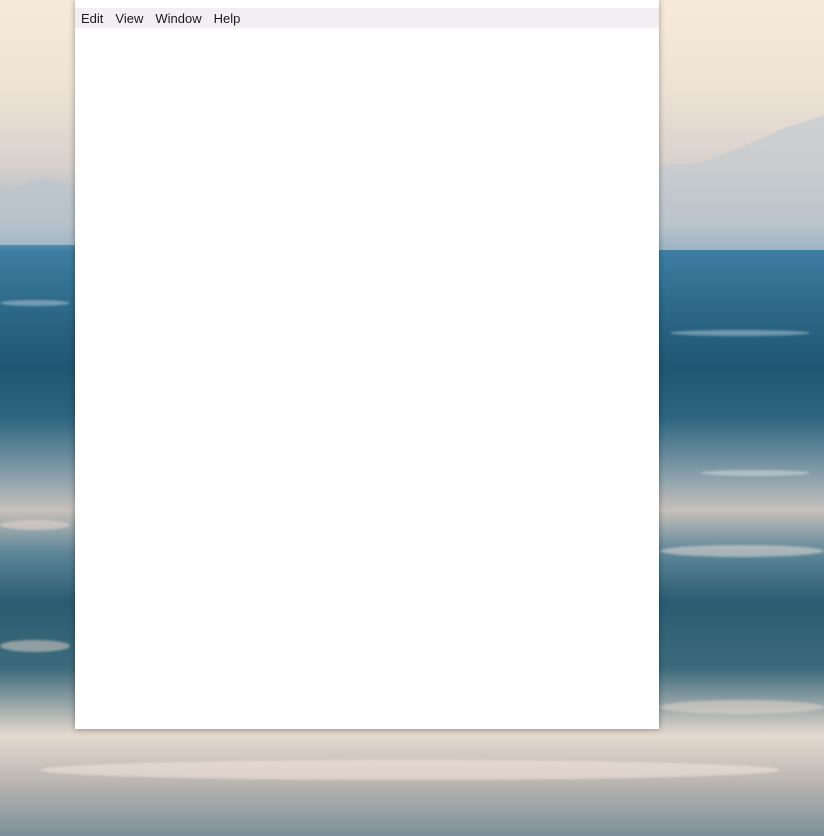  What do you see at coordinates (734, 182) in the screenshot?
I see `wallpaper-mountain` at bounding box center [734, 182].